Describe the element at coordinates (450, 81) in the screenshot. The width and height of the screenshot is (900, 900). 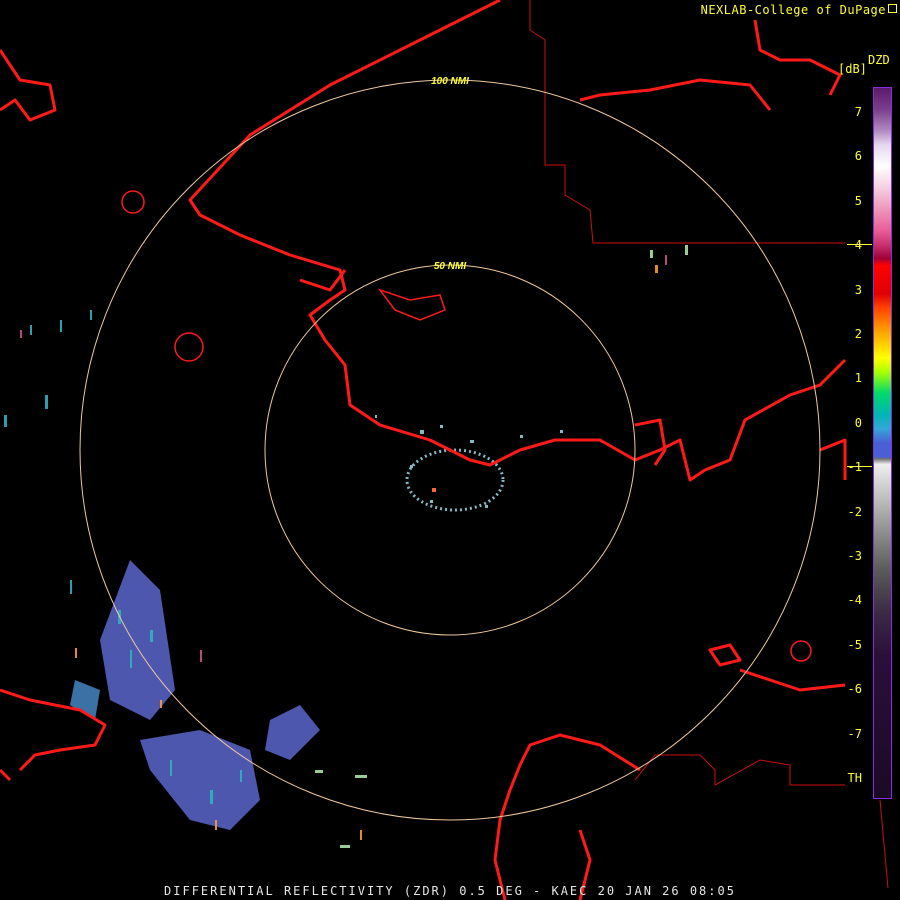
I see `range-ring-label-100: 100 NMI` at that location.